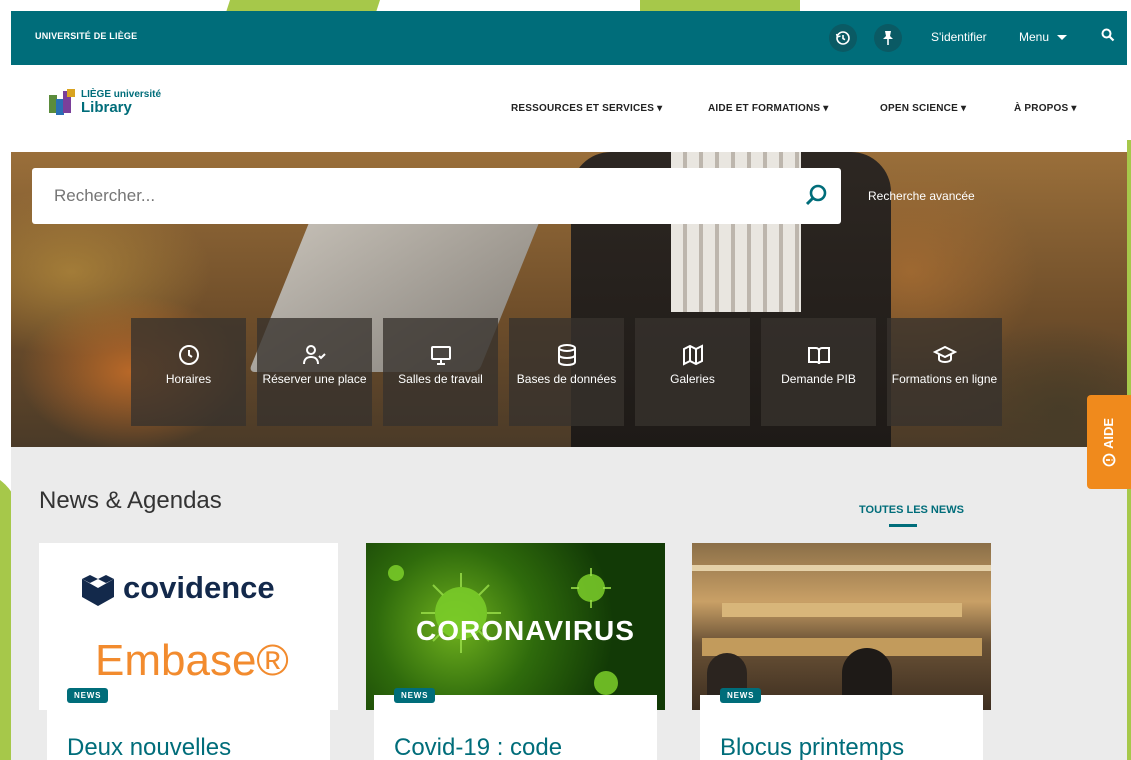 The width and height of the screenshot is (1131, 760). Describe the element at coordinates (86, 36) in the screenshot. I see `university-link: UNIVERSITÉ DE LIÈGE` at that location.